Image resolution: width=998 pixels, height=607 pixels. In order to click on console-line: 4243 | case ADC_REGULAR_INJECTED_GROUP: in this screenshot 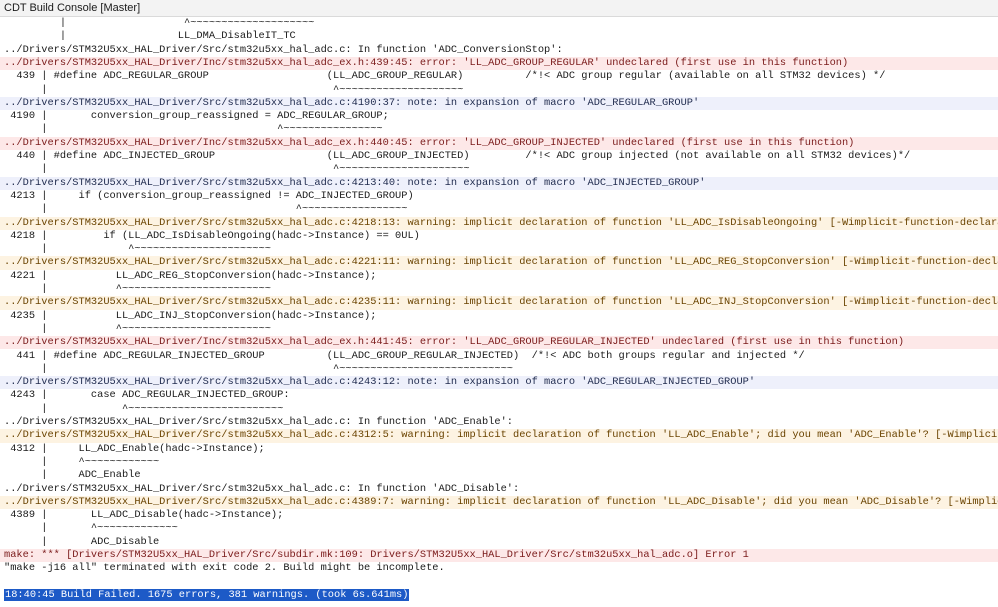, I will do `click(147, 395)`.